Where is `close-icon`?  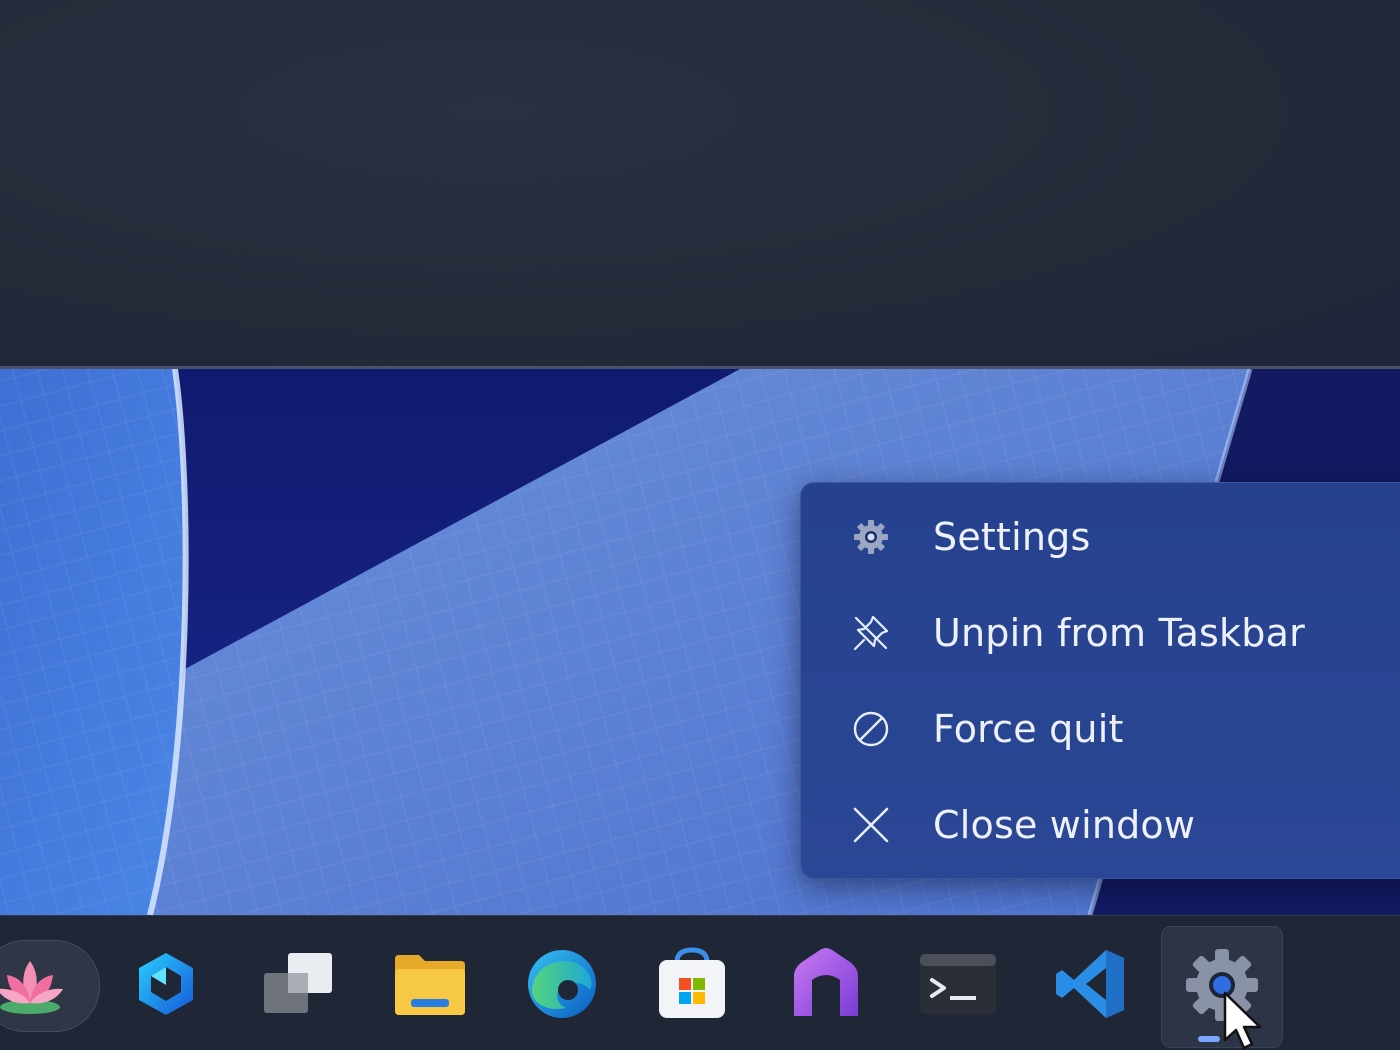
close-icon is located at coordinates (871, 825).